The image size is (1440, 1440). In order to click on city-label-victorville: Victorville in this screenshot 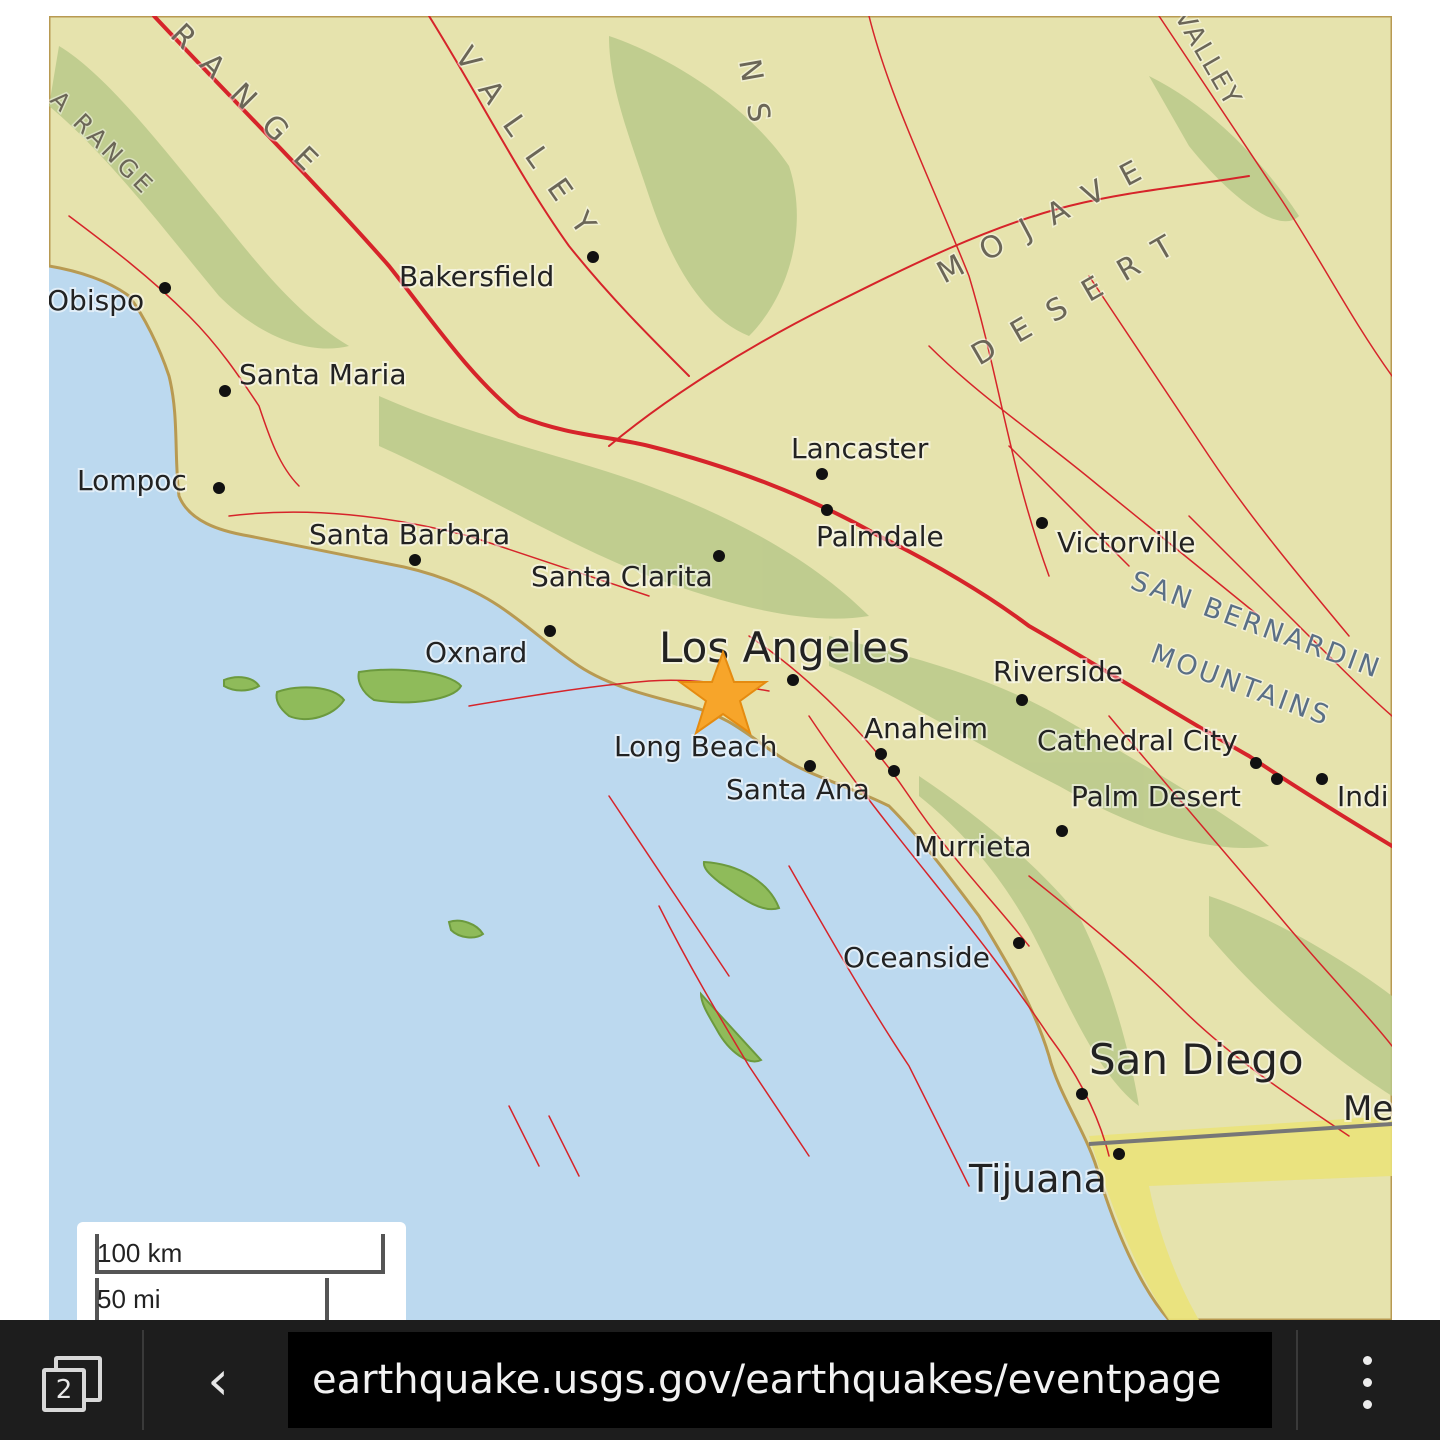, I will do `click(1126, 542)`.